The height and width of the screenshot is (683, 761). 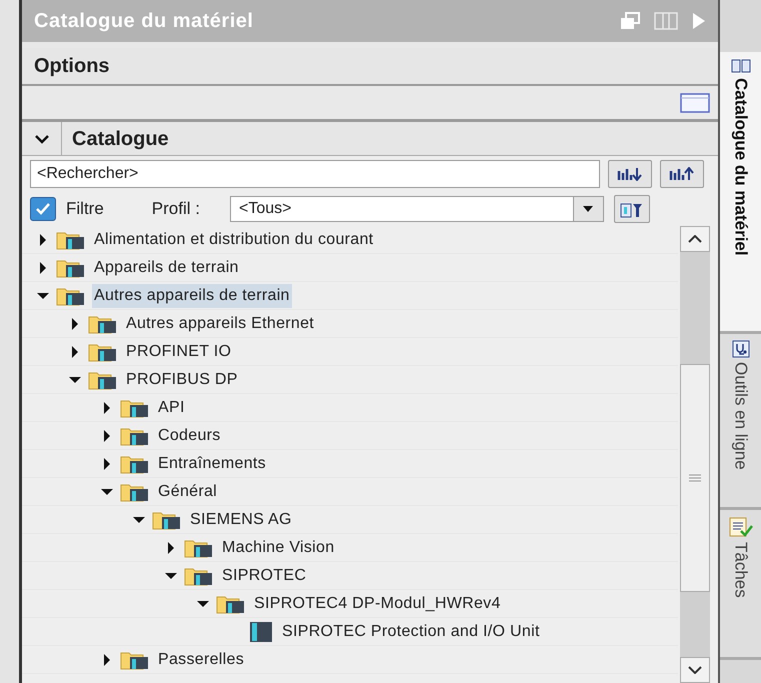 What do you see at coordinates (741, 349) in the screenshot?
I see `stethoscope-icon` at bounding box center [741, 349].